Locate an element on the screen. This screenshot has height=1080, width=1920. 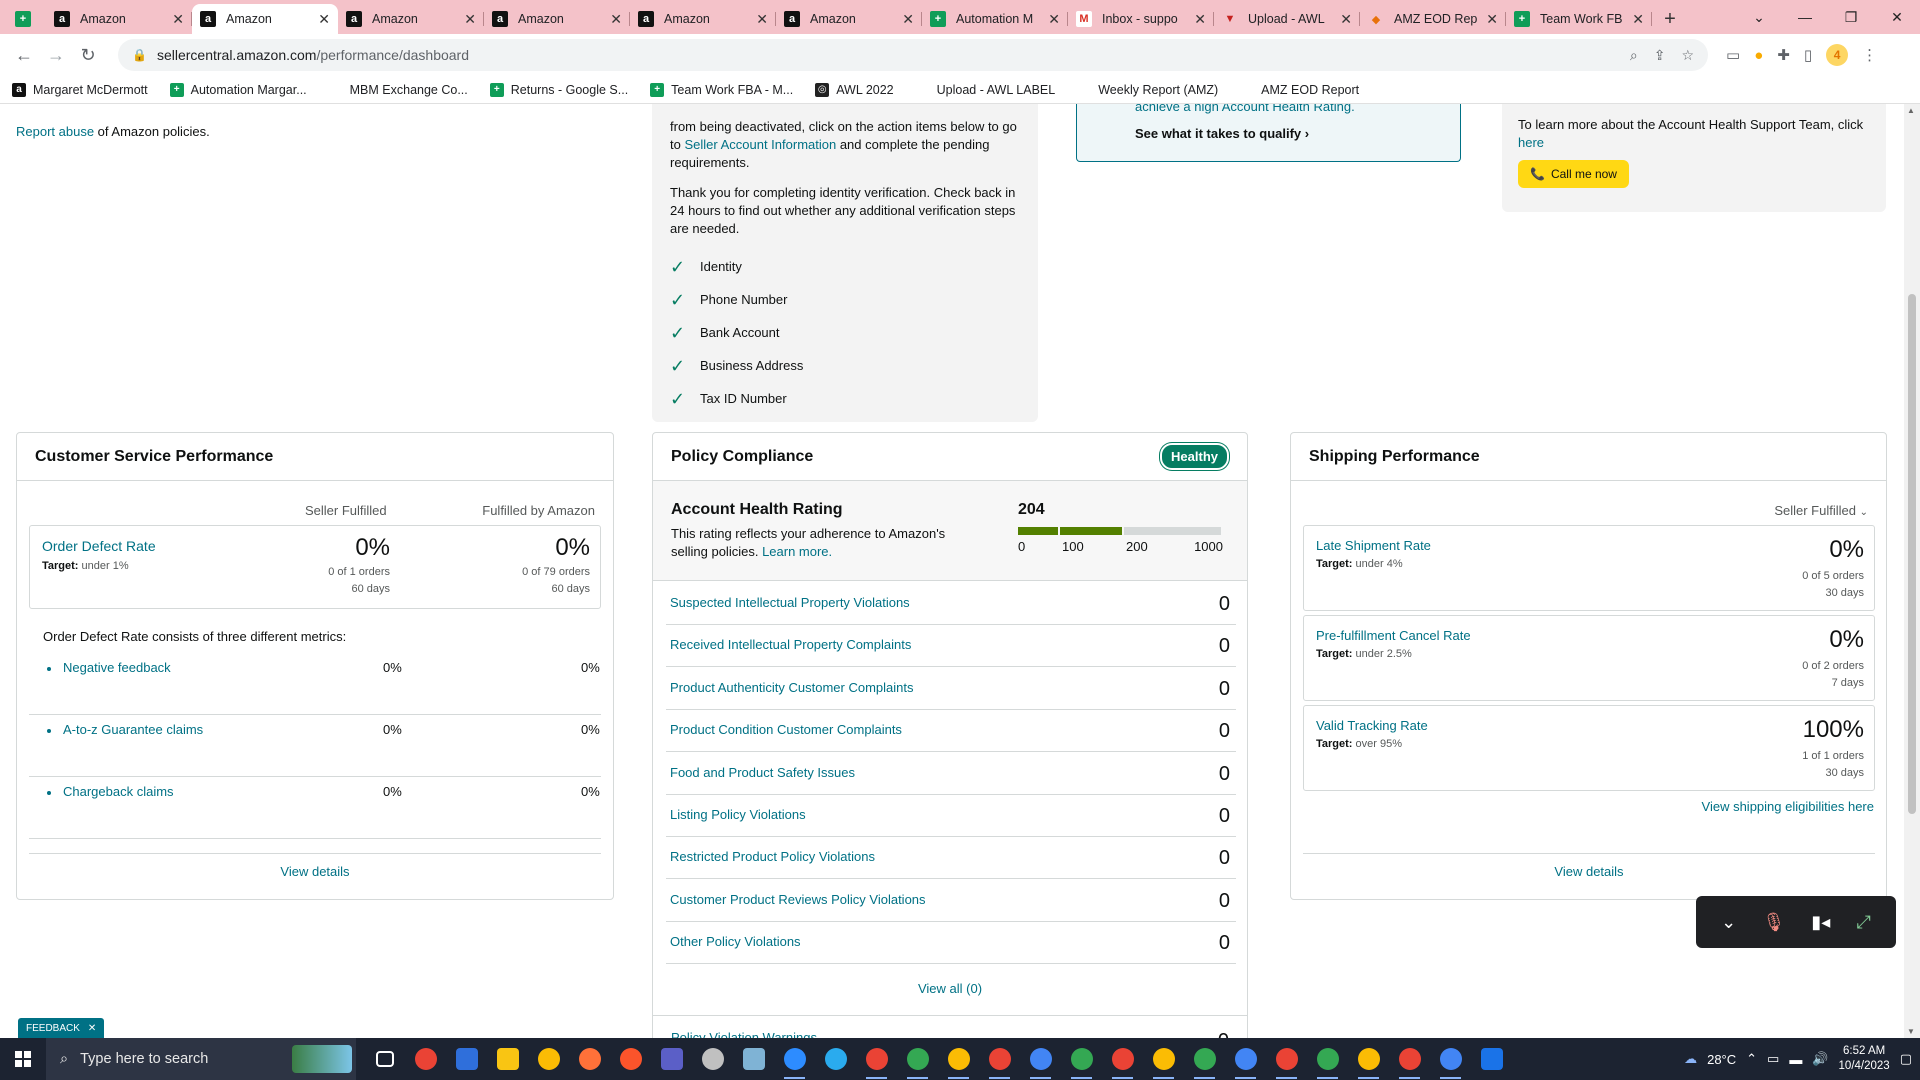
policy-link: Restricted Product Policy Violations is located at coordinates (772, 856).